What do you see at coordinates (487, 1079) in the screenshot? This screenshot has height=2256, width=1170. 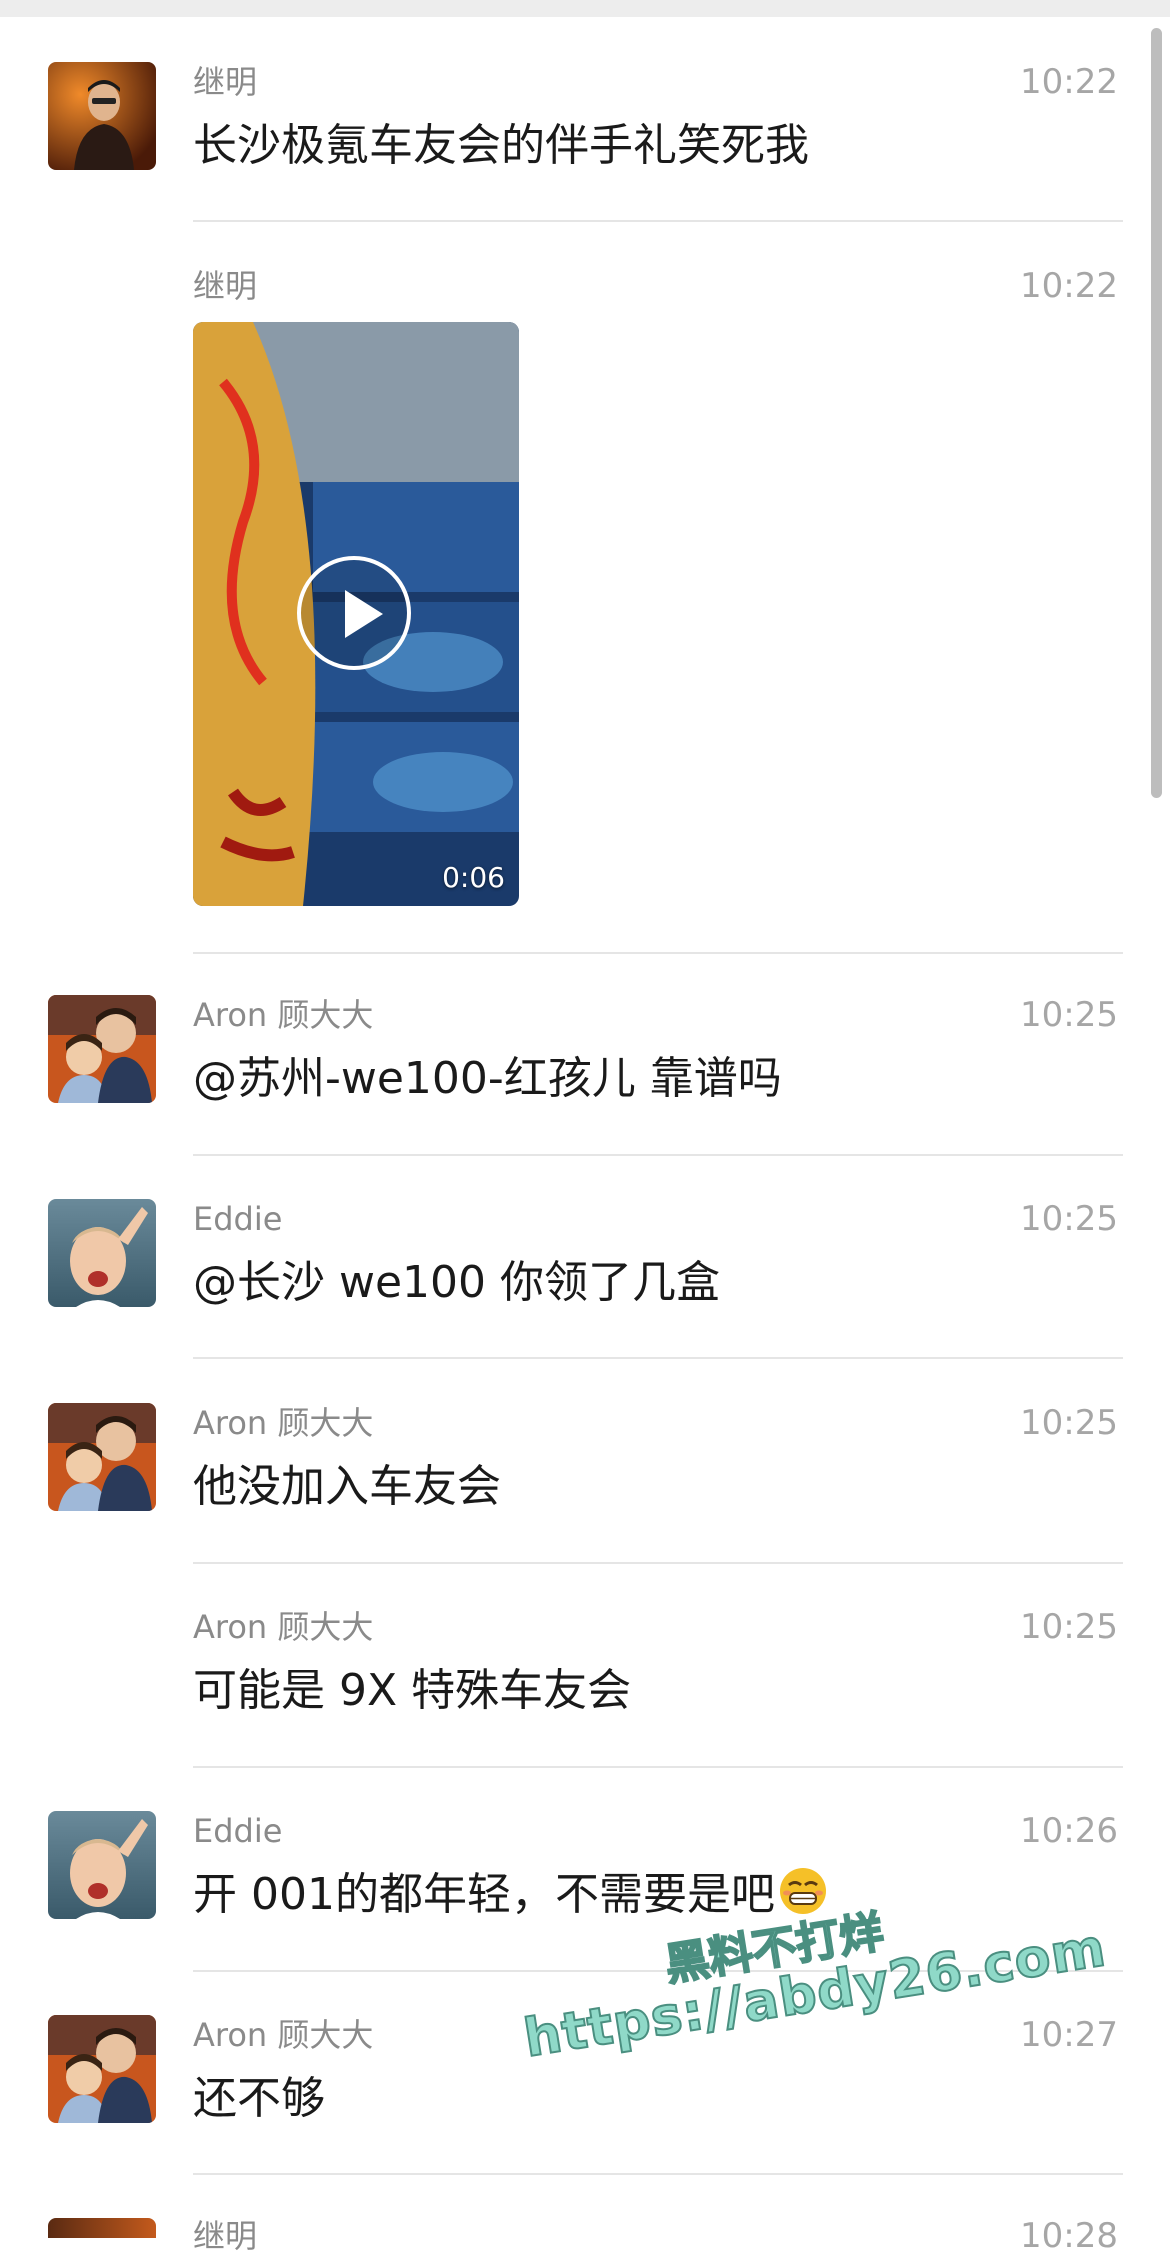 I see `message-text: @苏州-we100-红孩儿 靠谱吗` at bounding box center [487, 1079].